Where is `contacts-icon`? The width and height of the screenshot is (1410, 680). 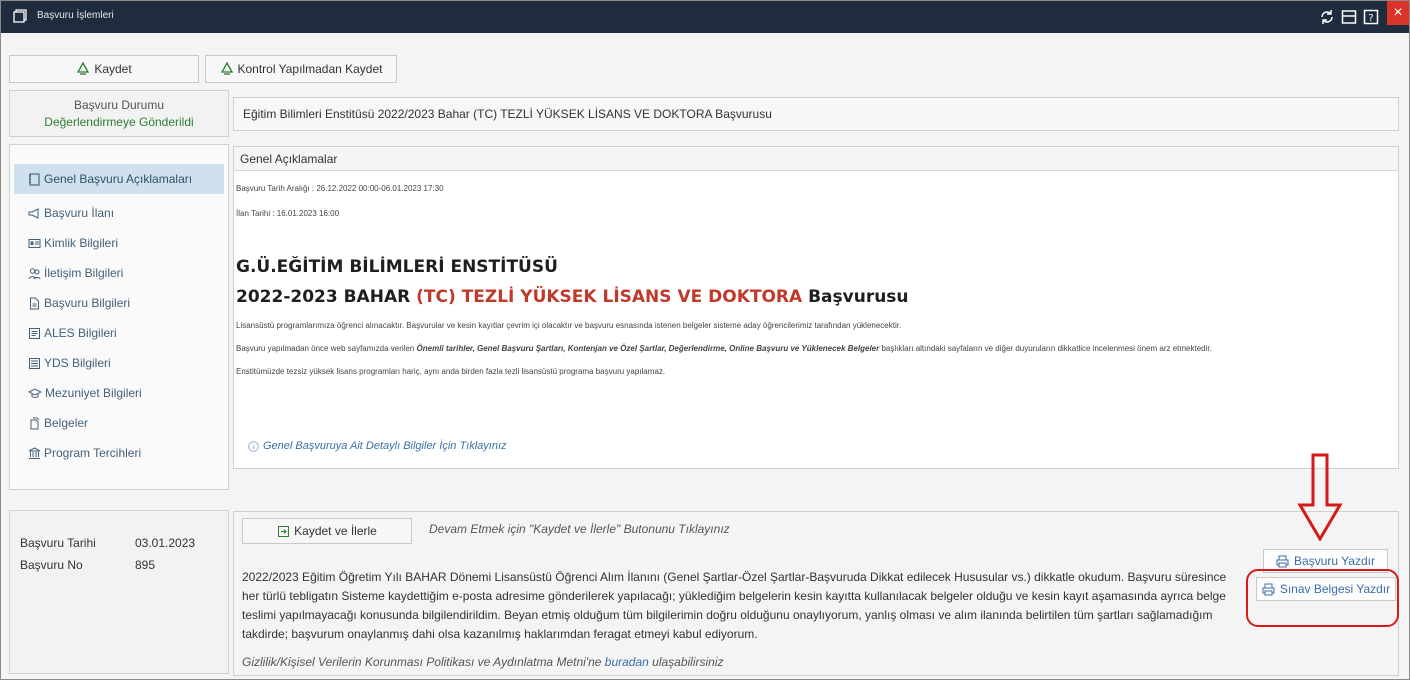 contacts-icon is located at coordinates (34, 273).